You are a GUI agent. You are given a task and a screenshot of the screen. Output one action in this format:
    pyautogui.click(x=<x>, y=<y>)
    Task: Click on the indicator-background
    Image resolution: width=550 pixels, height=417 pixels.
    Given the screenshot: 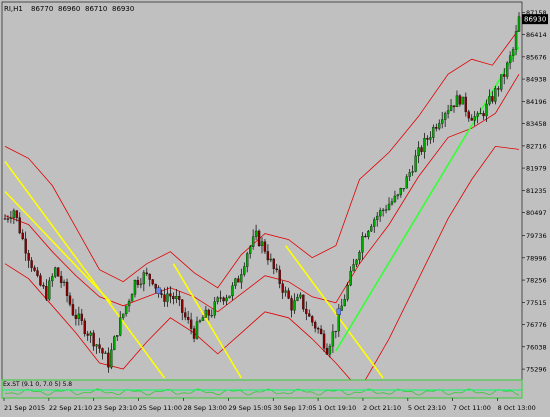 What is the action you would take?
    pyautogui.click(x=262, y=389)
    